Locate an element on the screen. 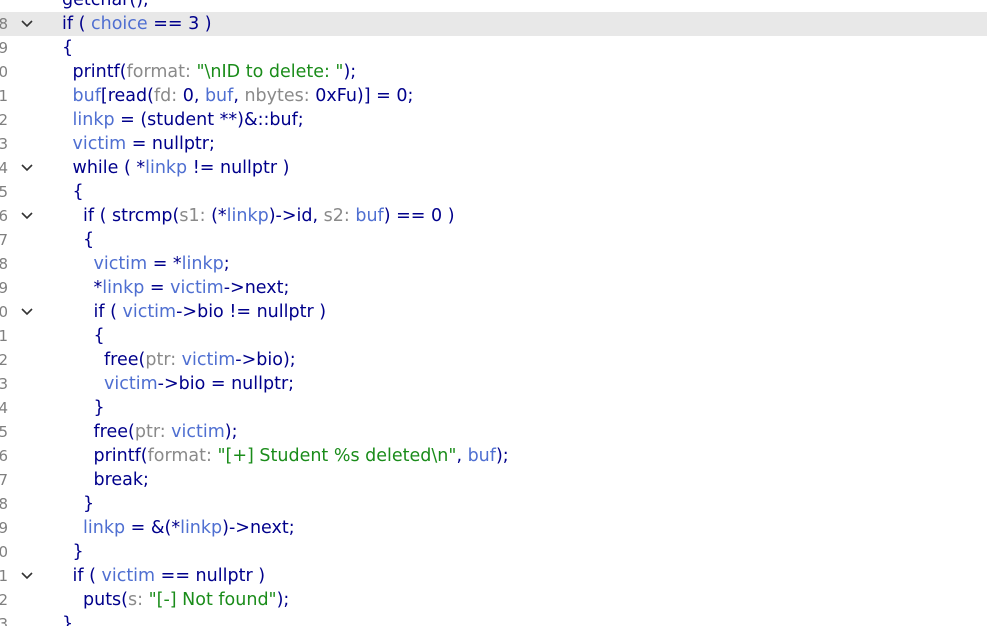 Image resolution: width=987 pixels, height=626 pixels. line-number: 7 is located at coordinates (4, 240).